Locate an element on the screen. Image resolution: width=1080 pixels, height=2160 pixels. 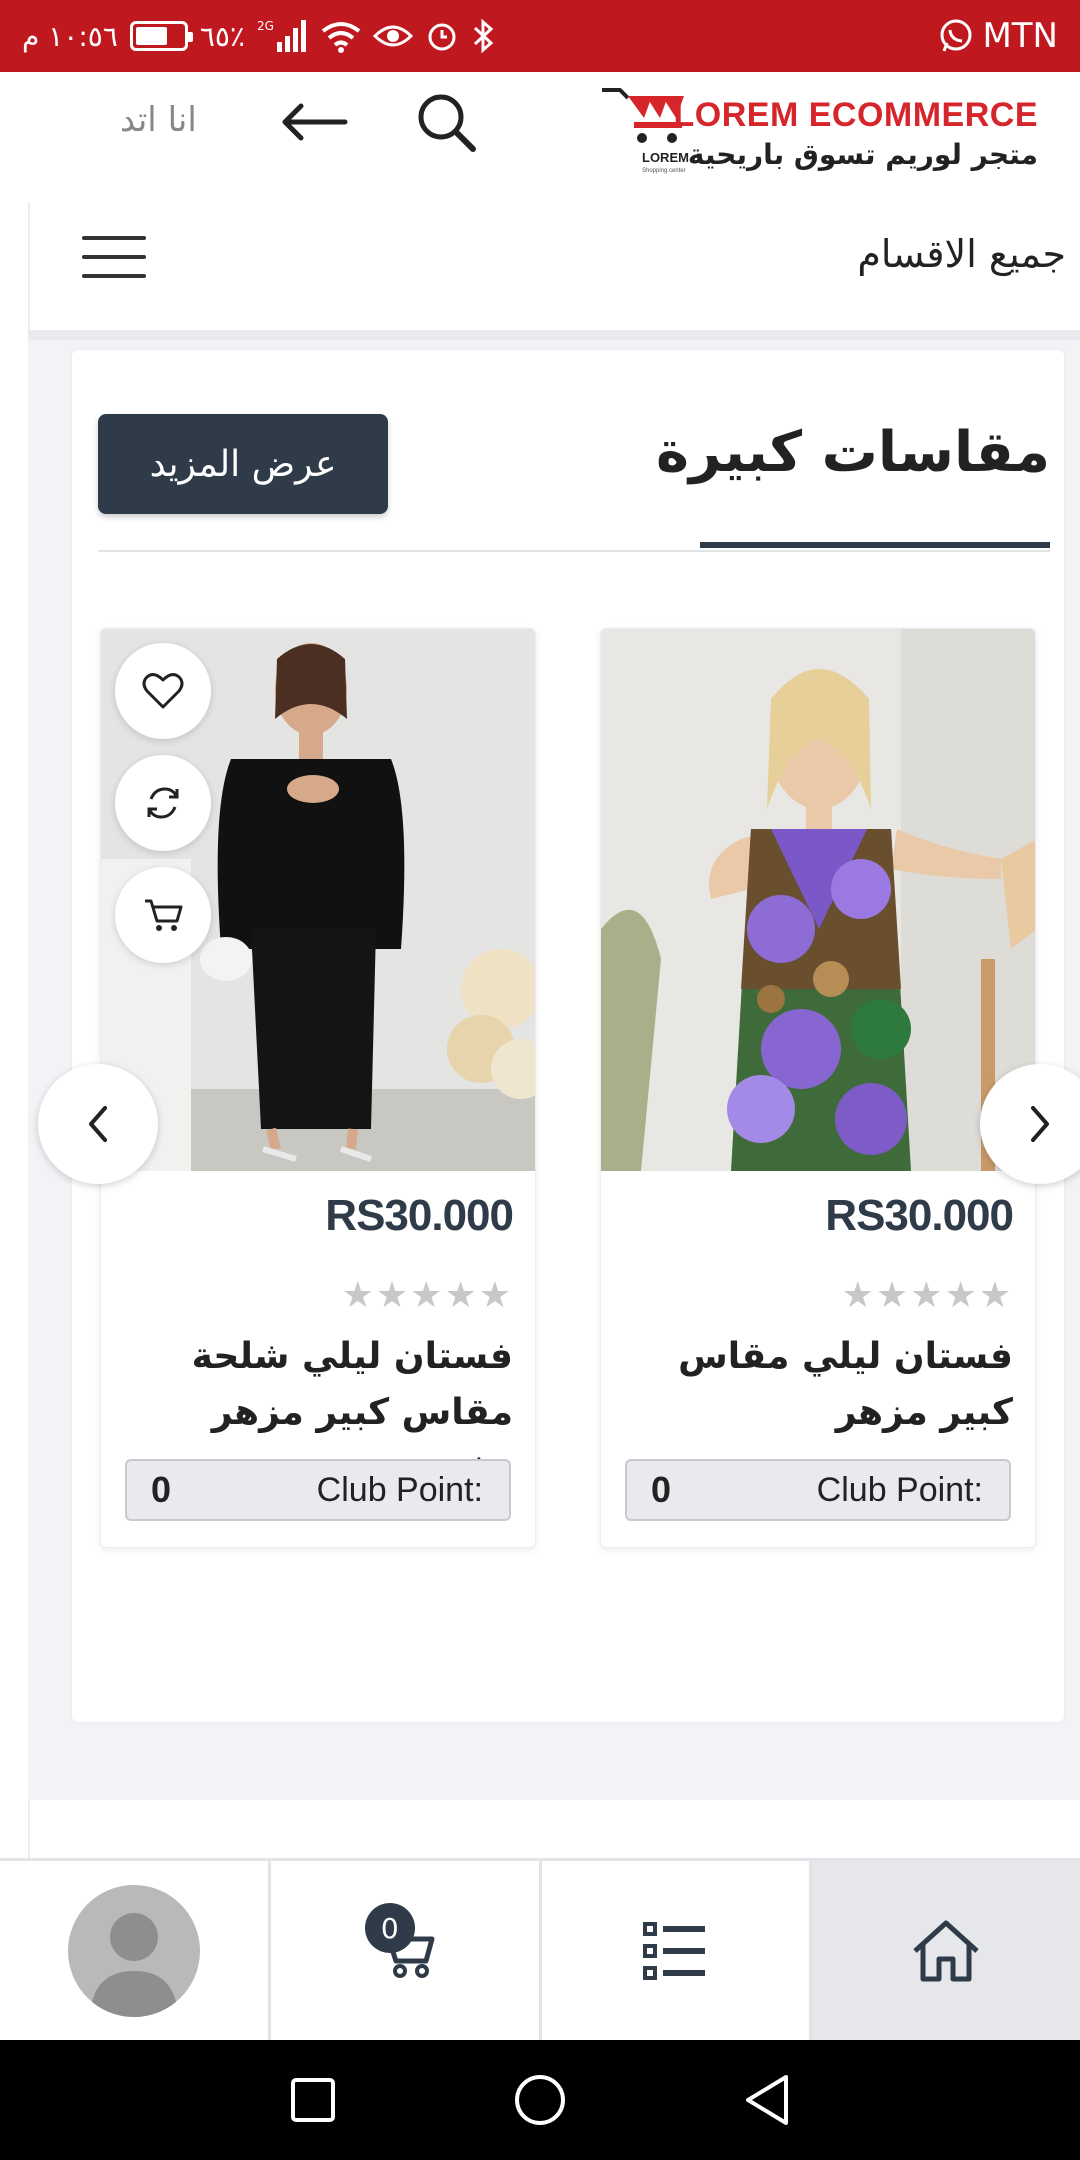
back-button is located at coordinates (314, 122).